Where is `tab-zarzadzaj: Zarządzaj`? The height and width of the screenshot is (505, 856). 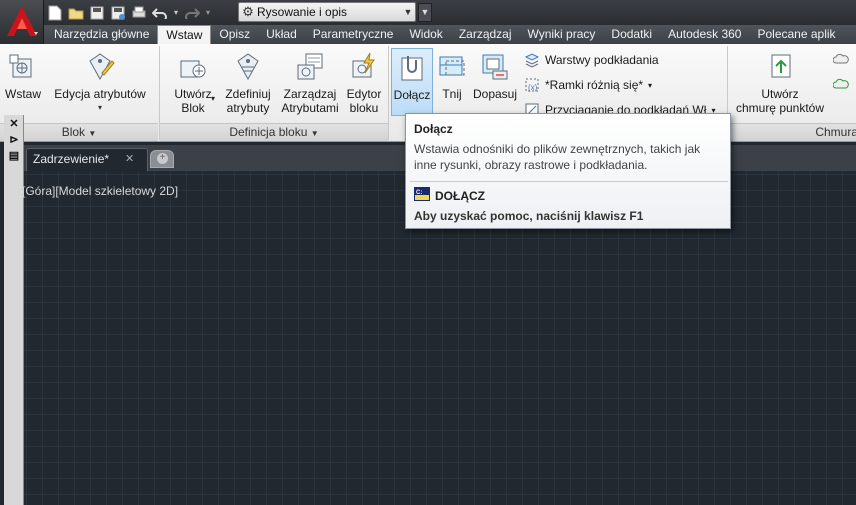 tab-zarzadzaj: Zarządzaj is located at coordinates (485, 34).